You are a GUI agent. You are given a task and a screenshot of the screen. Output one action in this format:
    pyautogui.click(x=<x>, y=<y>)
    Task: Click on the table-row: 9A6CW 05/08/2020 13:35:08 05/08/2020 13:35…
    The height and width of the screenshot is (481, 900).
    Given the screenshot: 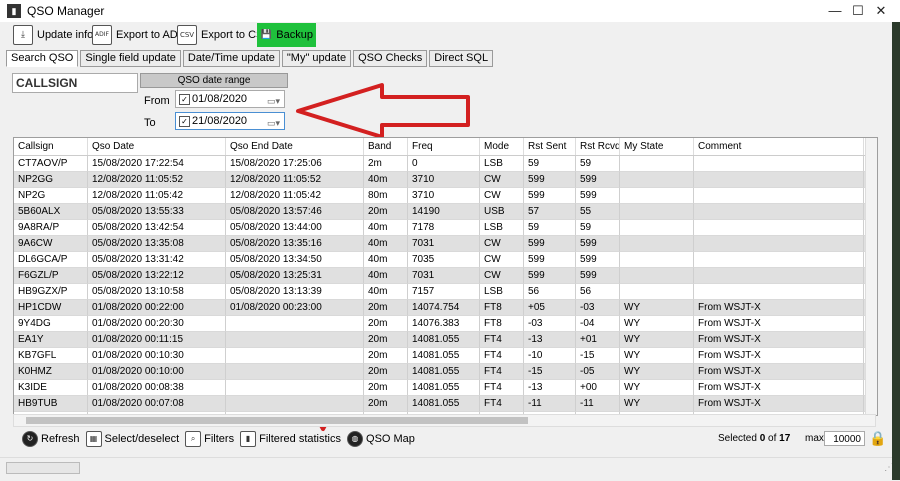 What is the action you would take?
    pyautogui.click(x=445, y=244)
    